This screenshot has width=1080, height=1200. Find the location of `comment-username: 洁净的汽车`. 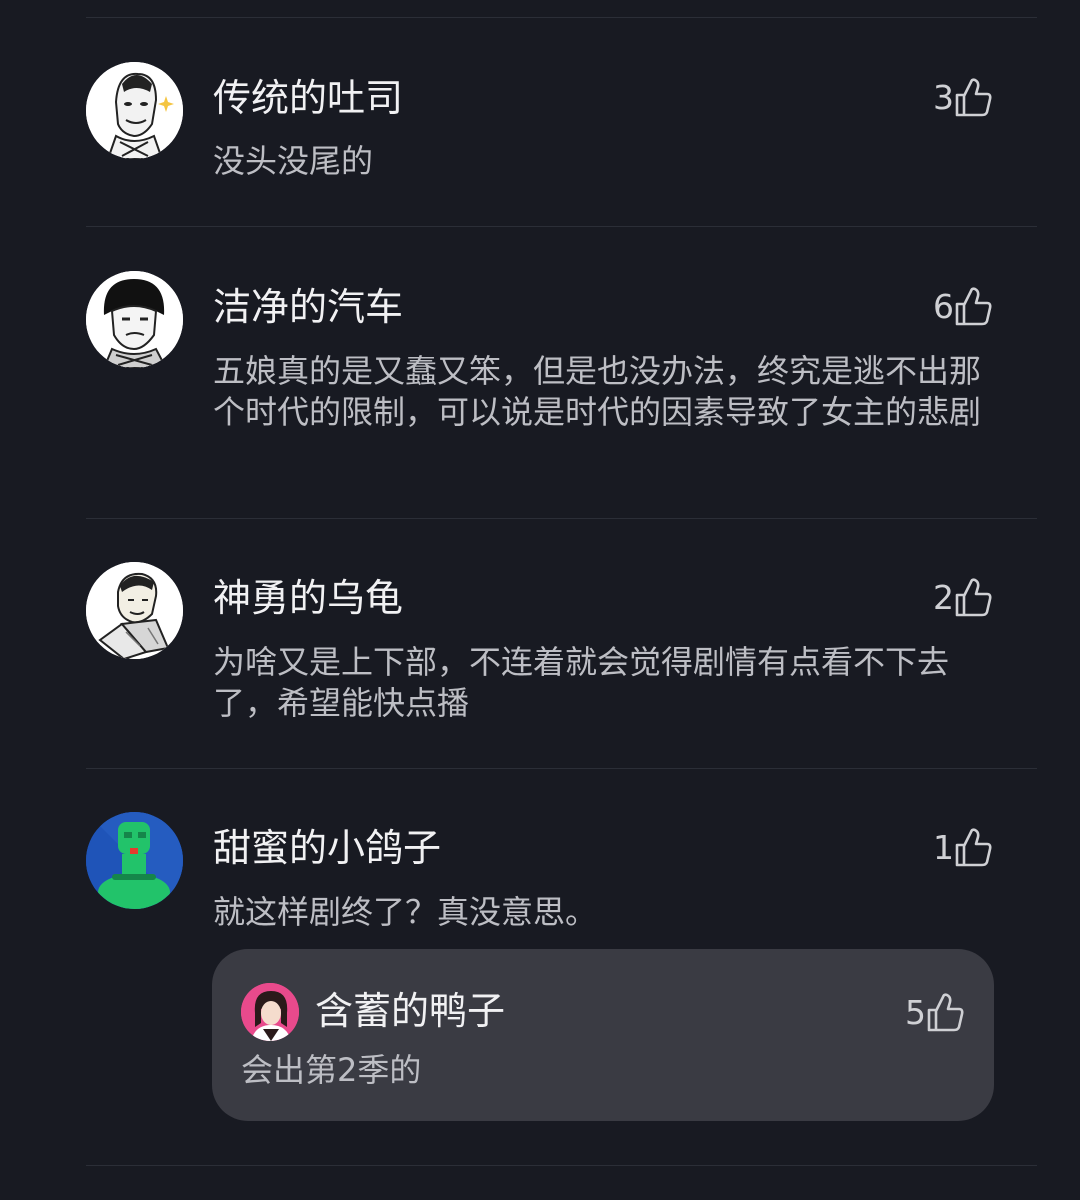

comment-username: 洁净的汽车 is located at coordinates (308, 307).